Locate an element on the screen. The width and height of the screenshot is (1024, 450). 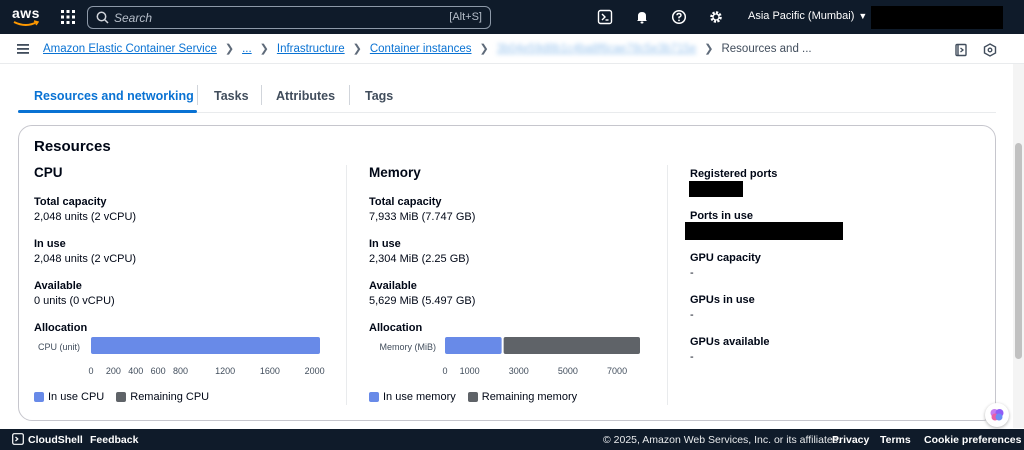
legend-in-use-cpu: In use CPU is located at coordinates (69, 397).